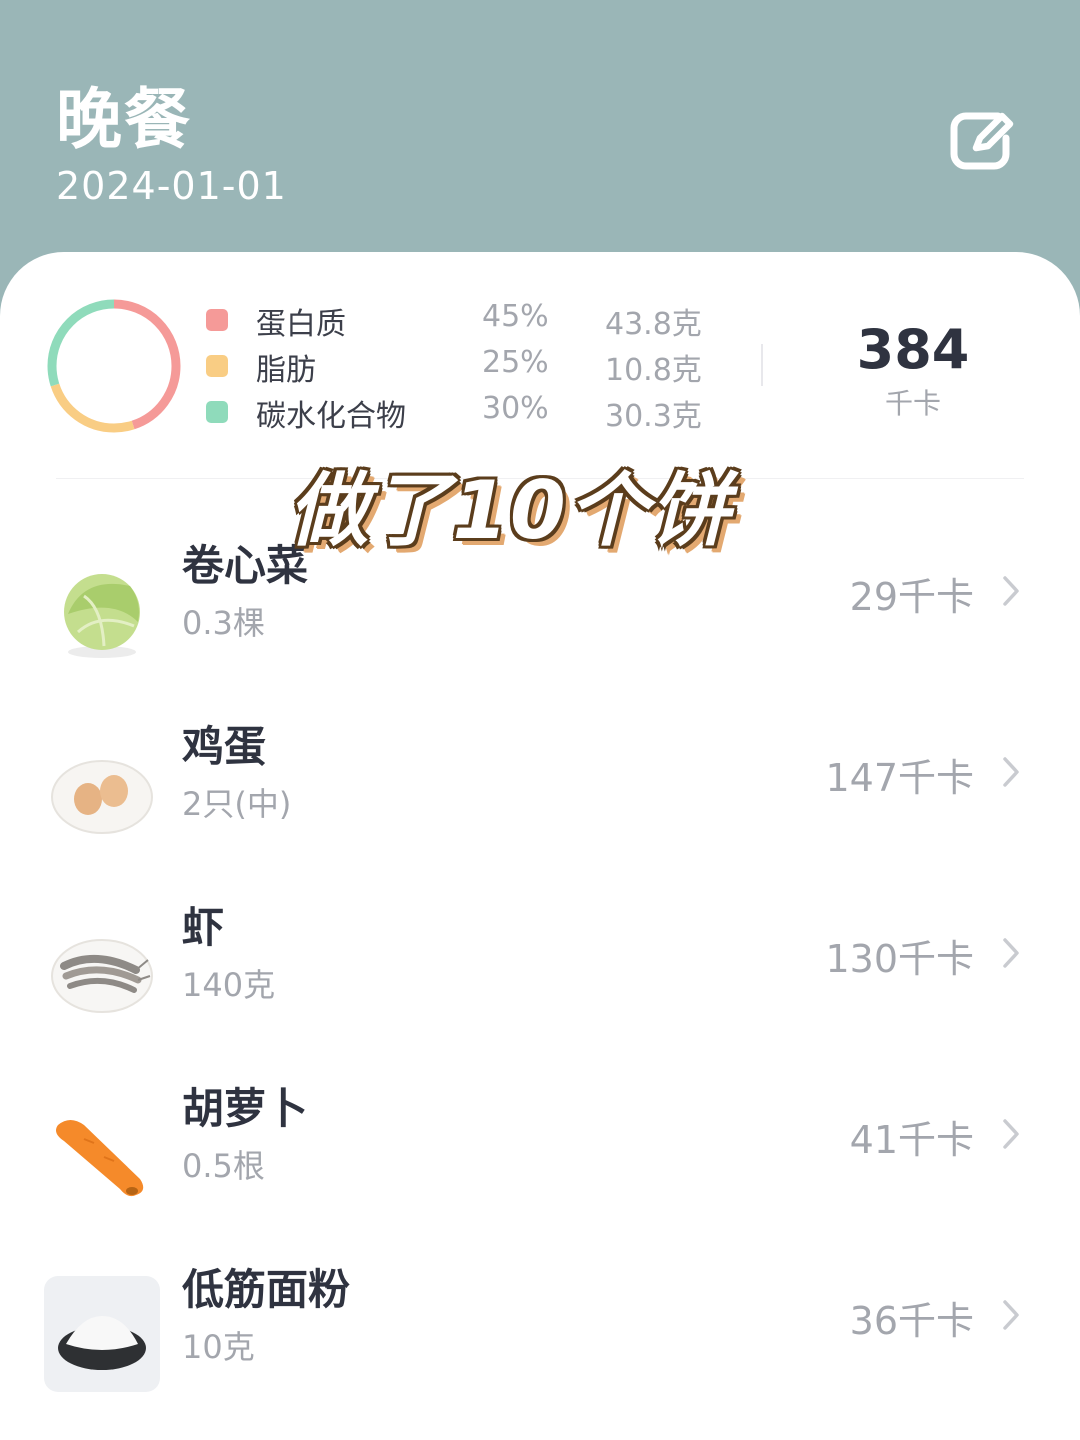  I want to click on macro-percent: 30%, so click(515, 408).